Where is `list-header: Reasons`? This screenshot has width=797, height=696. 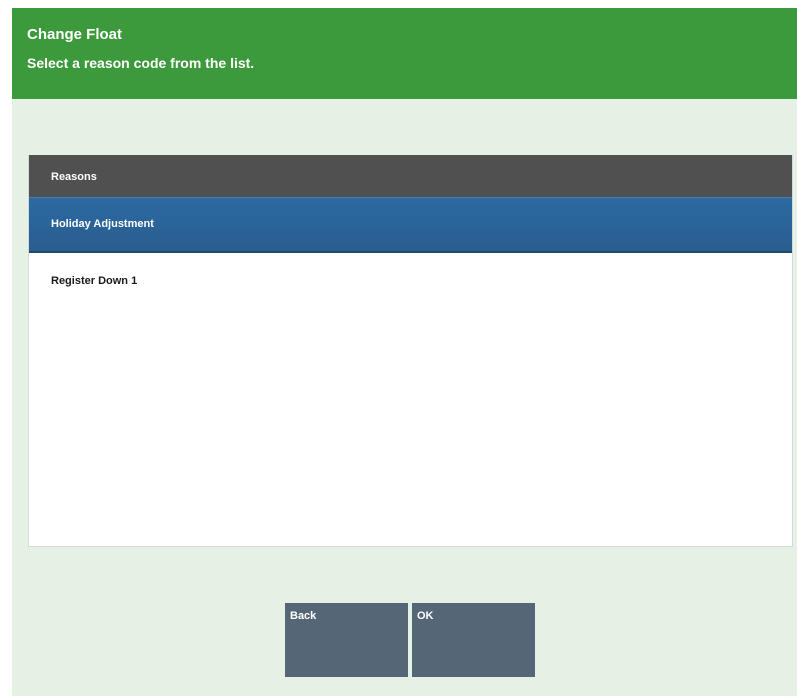 list-header: Reasons is located at coordinates (410, 176).